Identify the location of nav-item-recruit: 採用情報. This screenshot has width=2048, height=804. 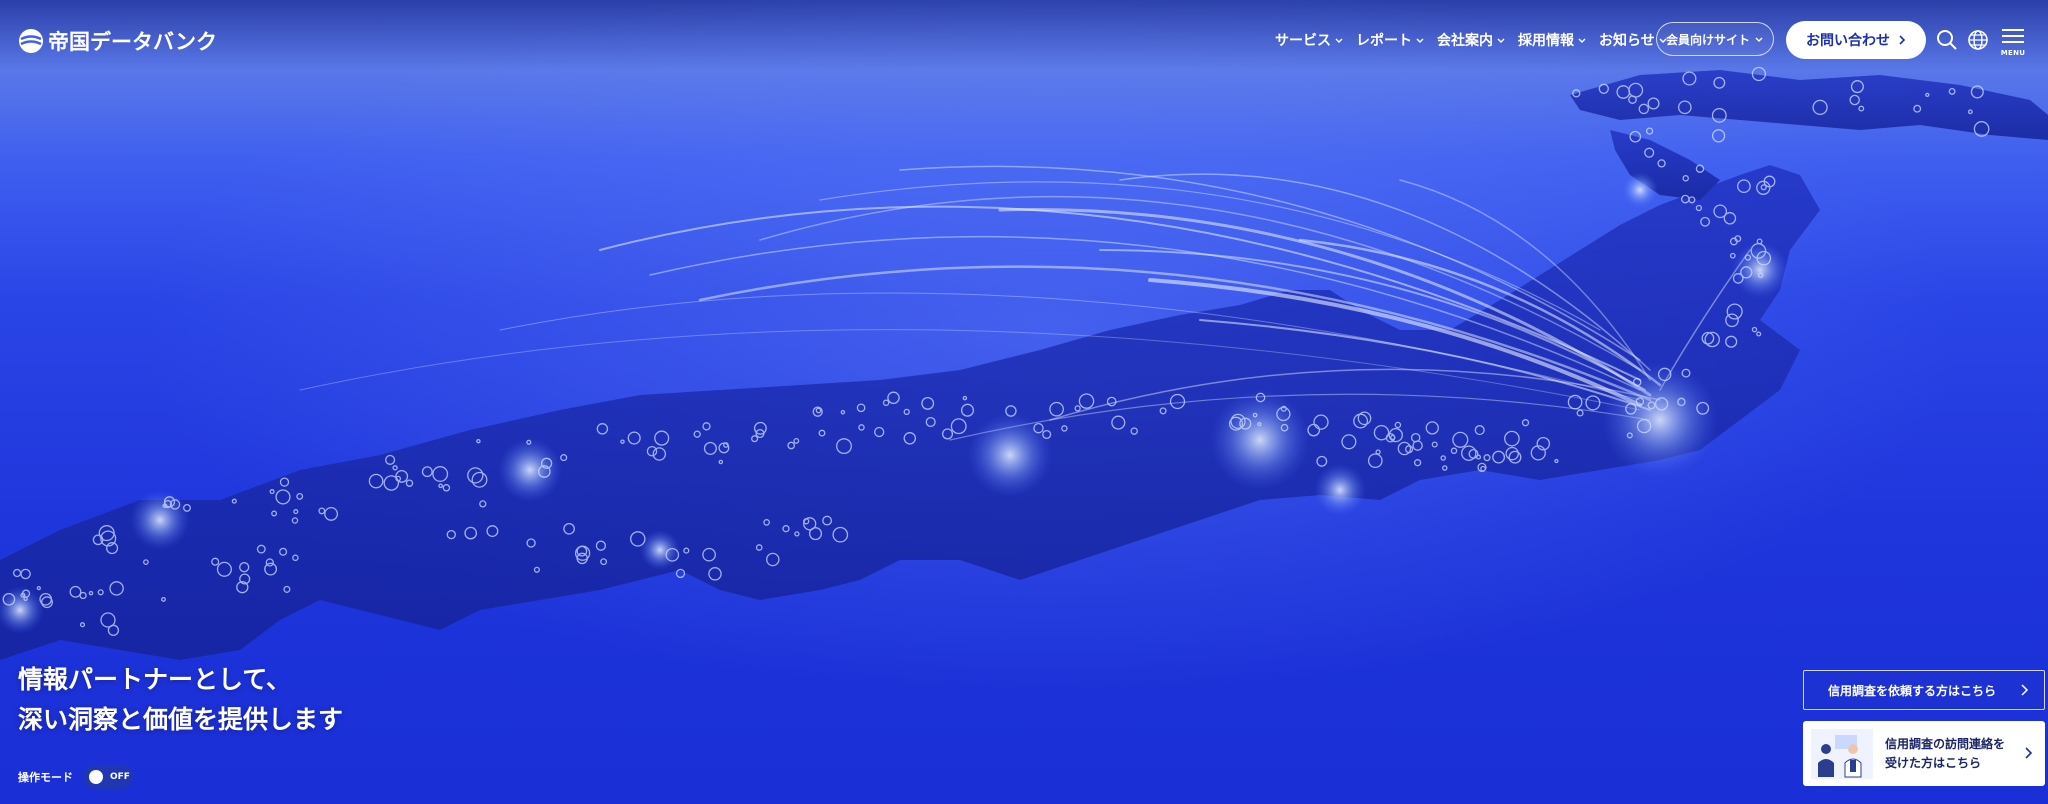
(1552, 40).